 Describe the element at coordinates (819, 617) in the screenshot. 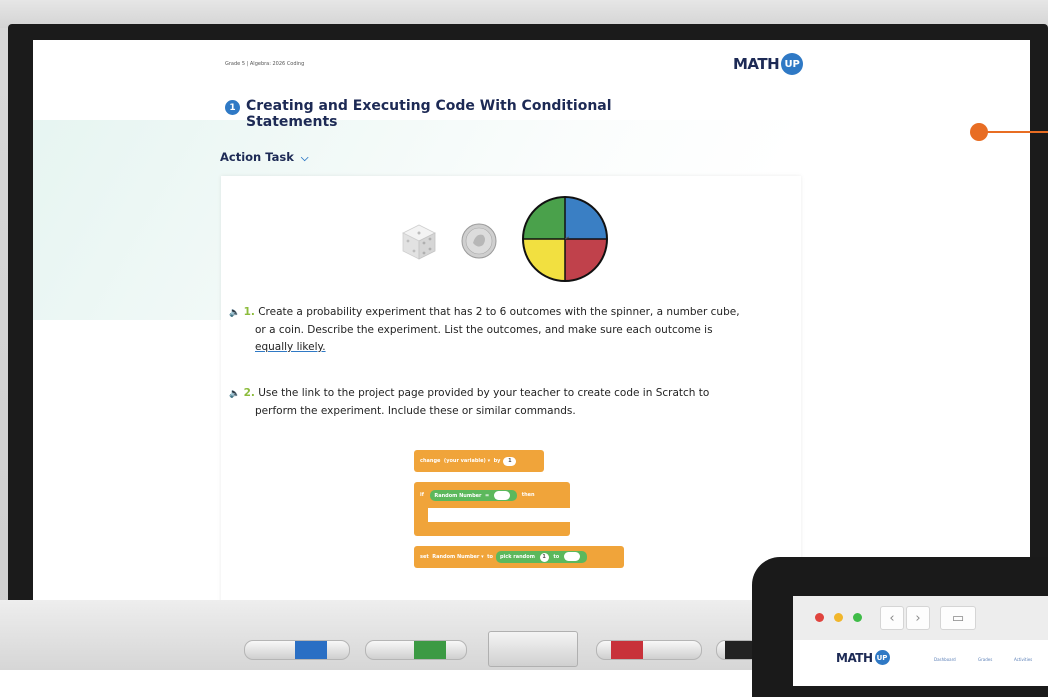

I see `close-window-dot` at that location.